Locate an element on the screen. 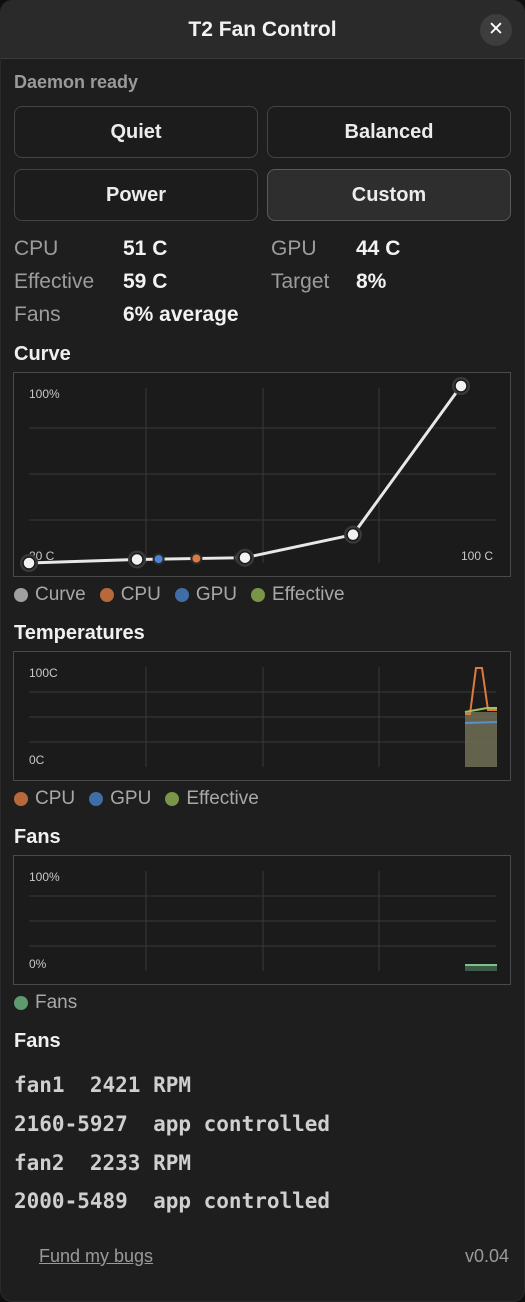  fans-chart: 100% 0% is located at coordinates (262, 920).